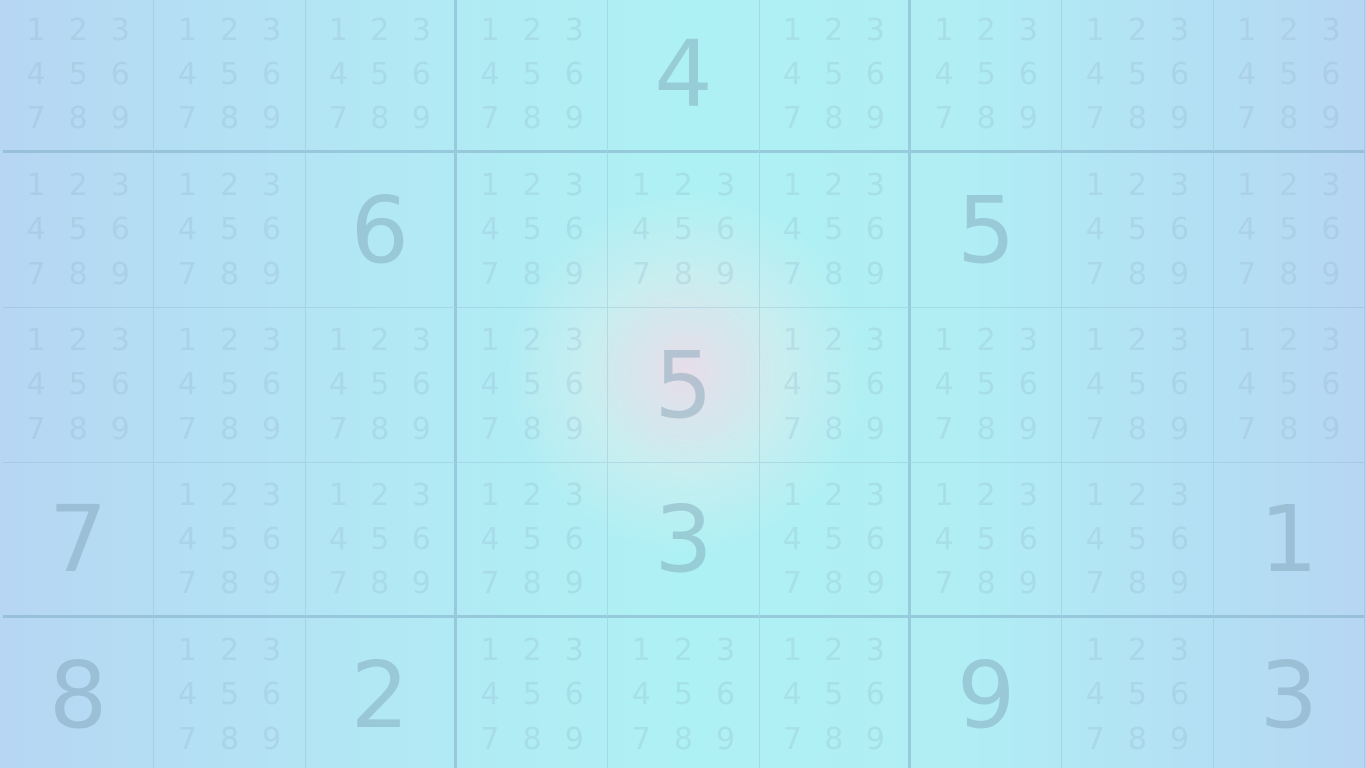  I want to click on sudoku-cell-r1c5: 4, so click(684, 76).